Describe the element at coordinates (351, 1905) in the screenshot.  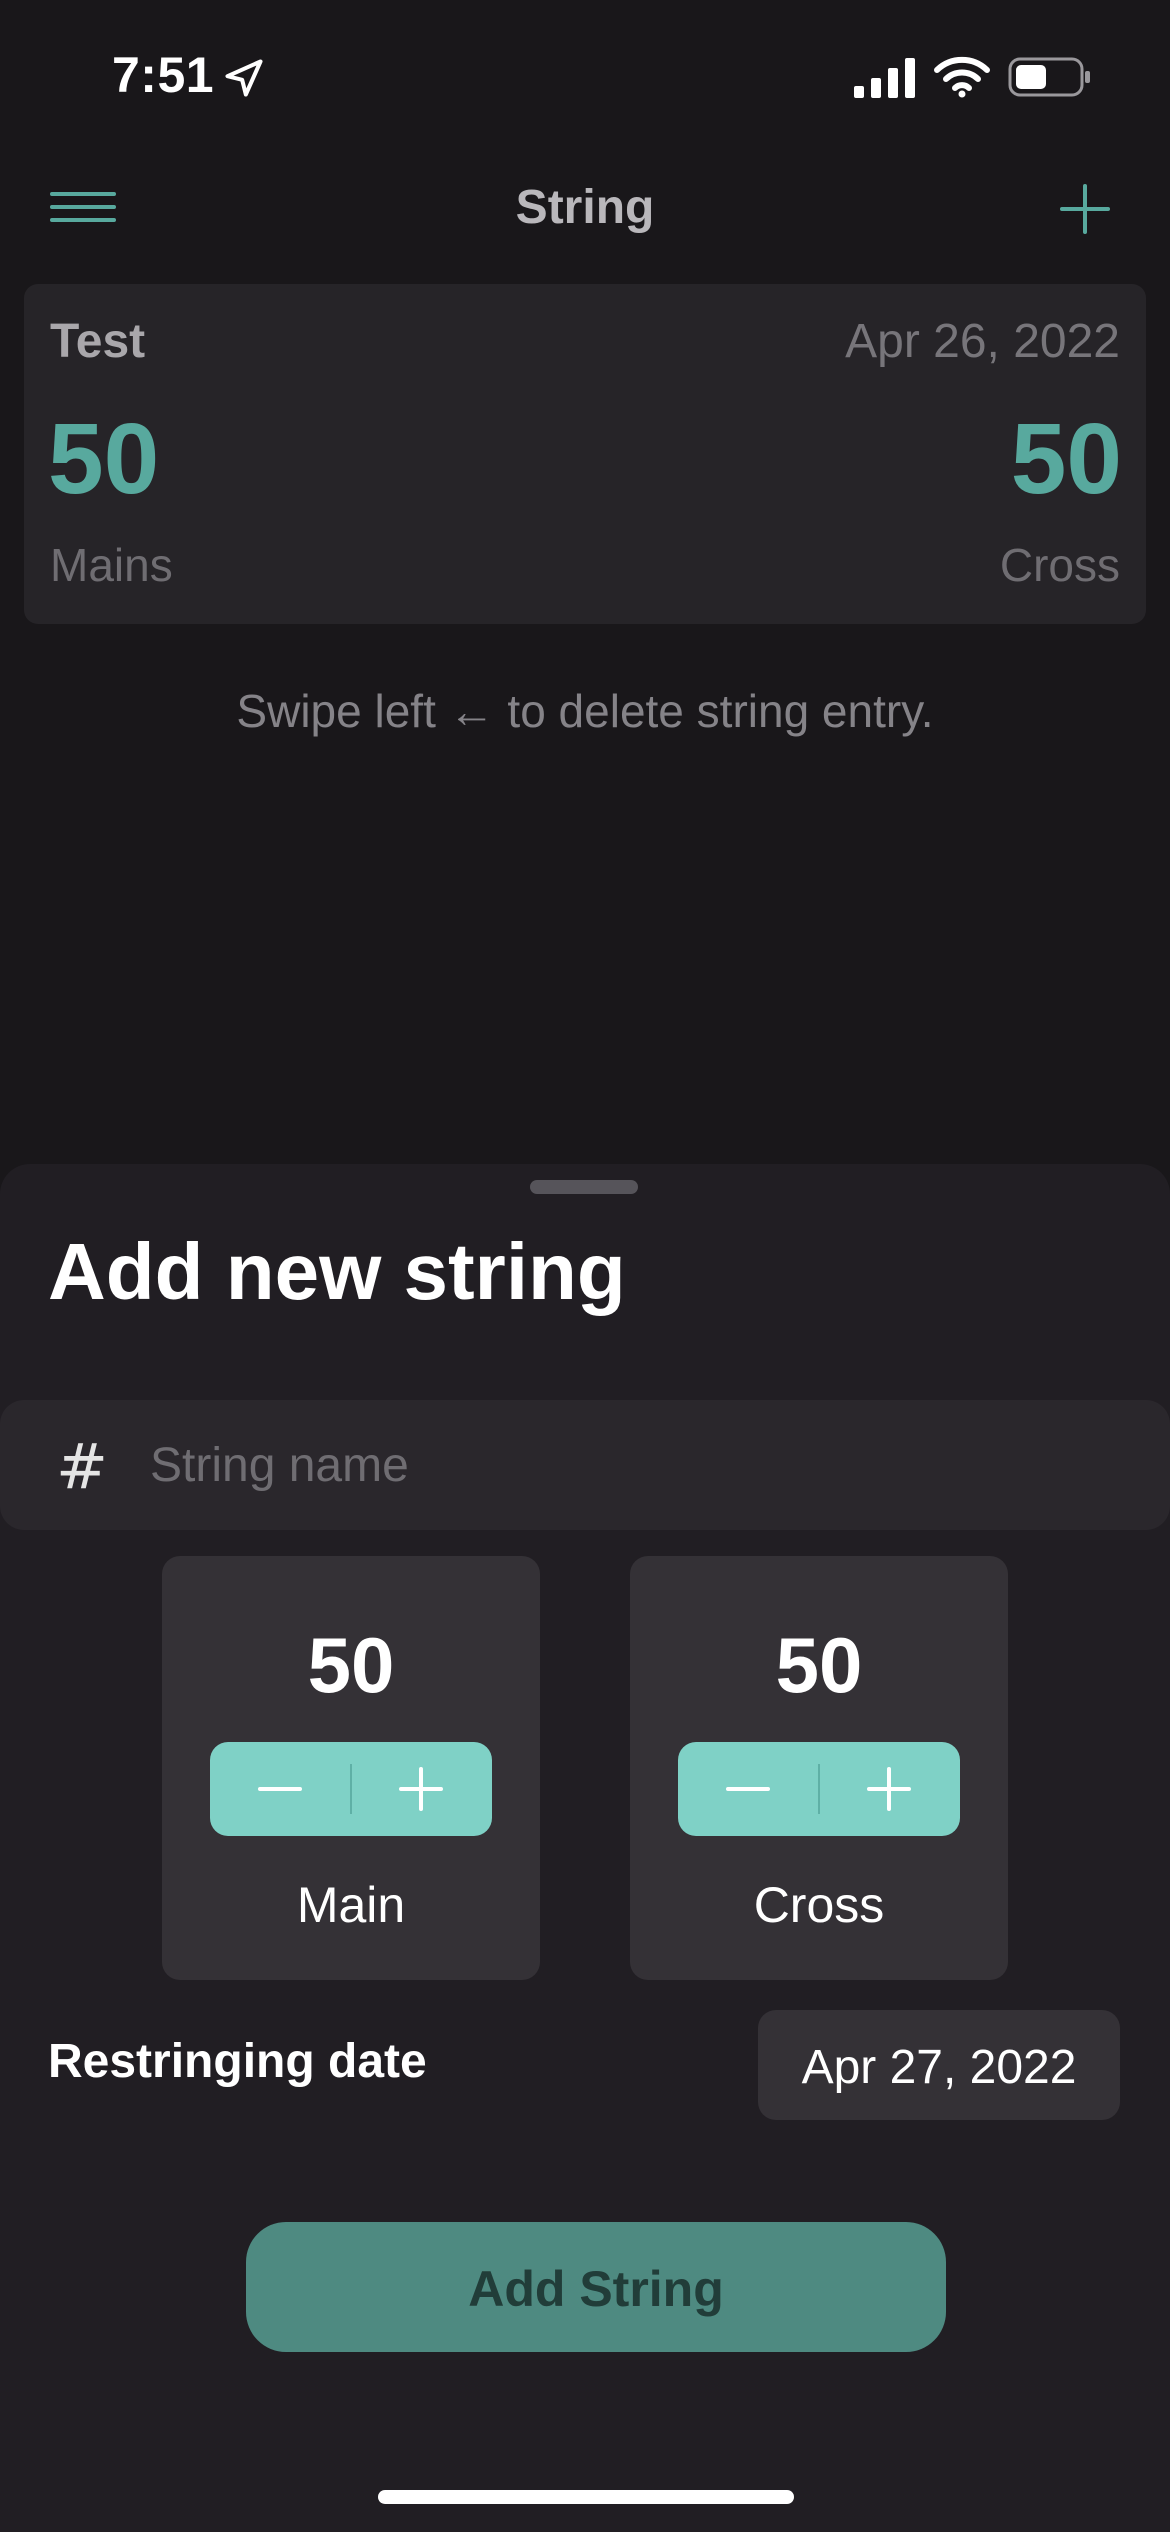
I see `main-counter-label: Main` at that location.